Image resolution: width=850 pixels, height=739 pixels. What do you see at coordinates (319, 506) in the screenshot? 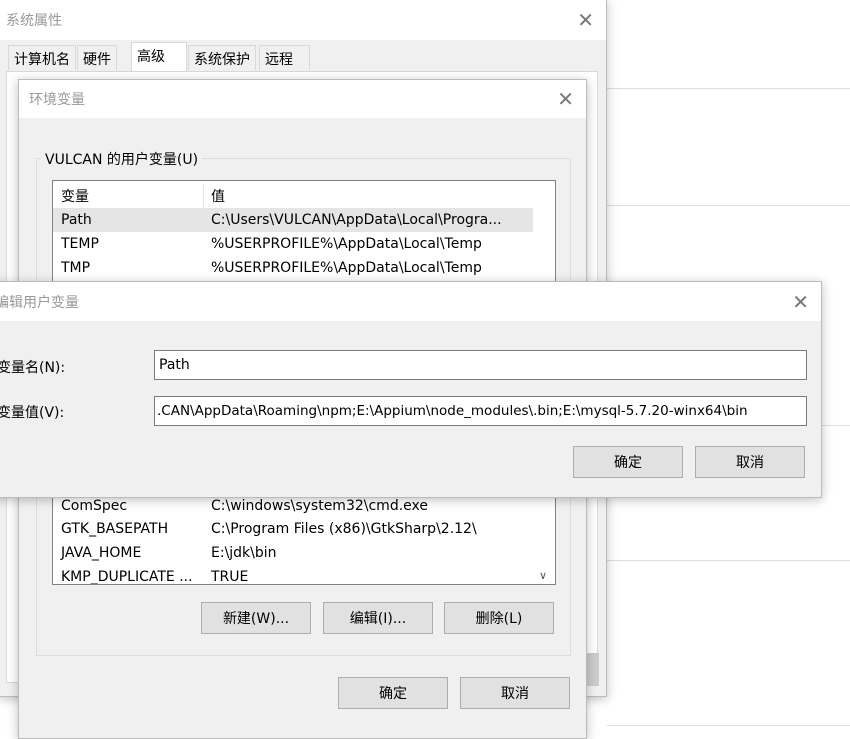
I see `row-value: C:\windows\system32\cmd.exe` at bounding box center [319, 506].